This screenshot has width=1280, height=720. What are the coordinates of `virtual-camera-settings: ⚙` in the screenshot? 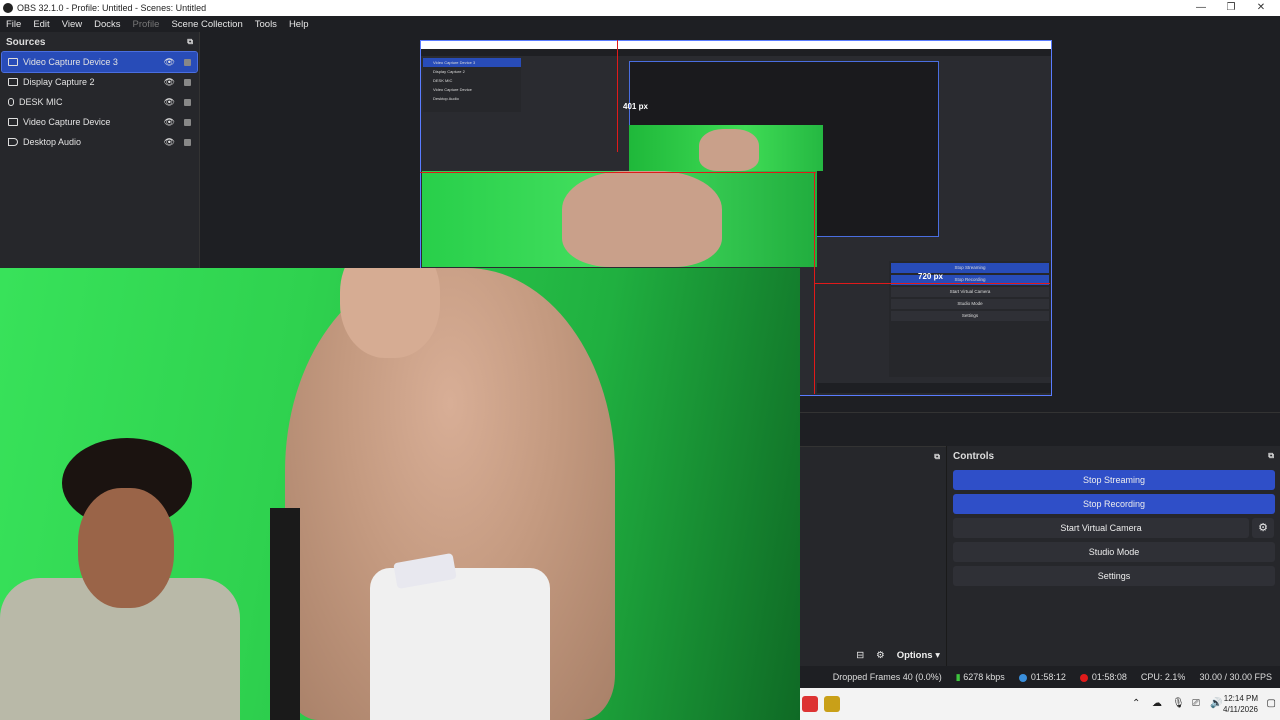 It's located at (1266, 528).